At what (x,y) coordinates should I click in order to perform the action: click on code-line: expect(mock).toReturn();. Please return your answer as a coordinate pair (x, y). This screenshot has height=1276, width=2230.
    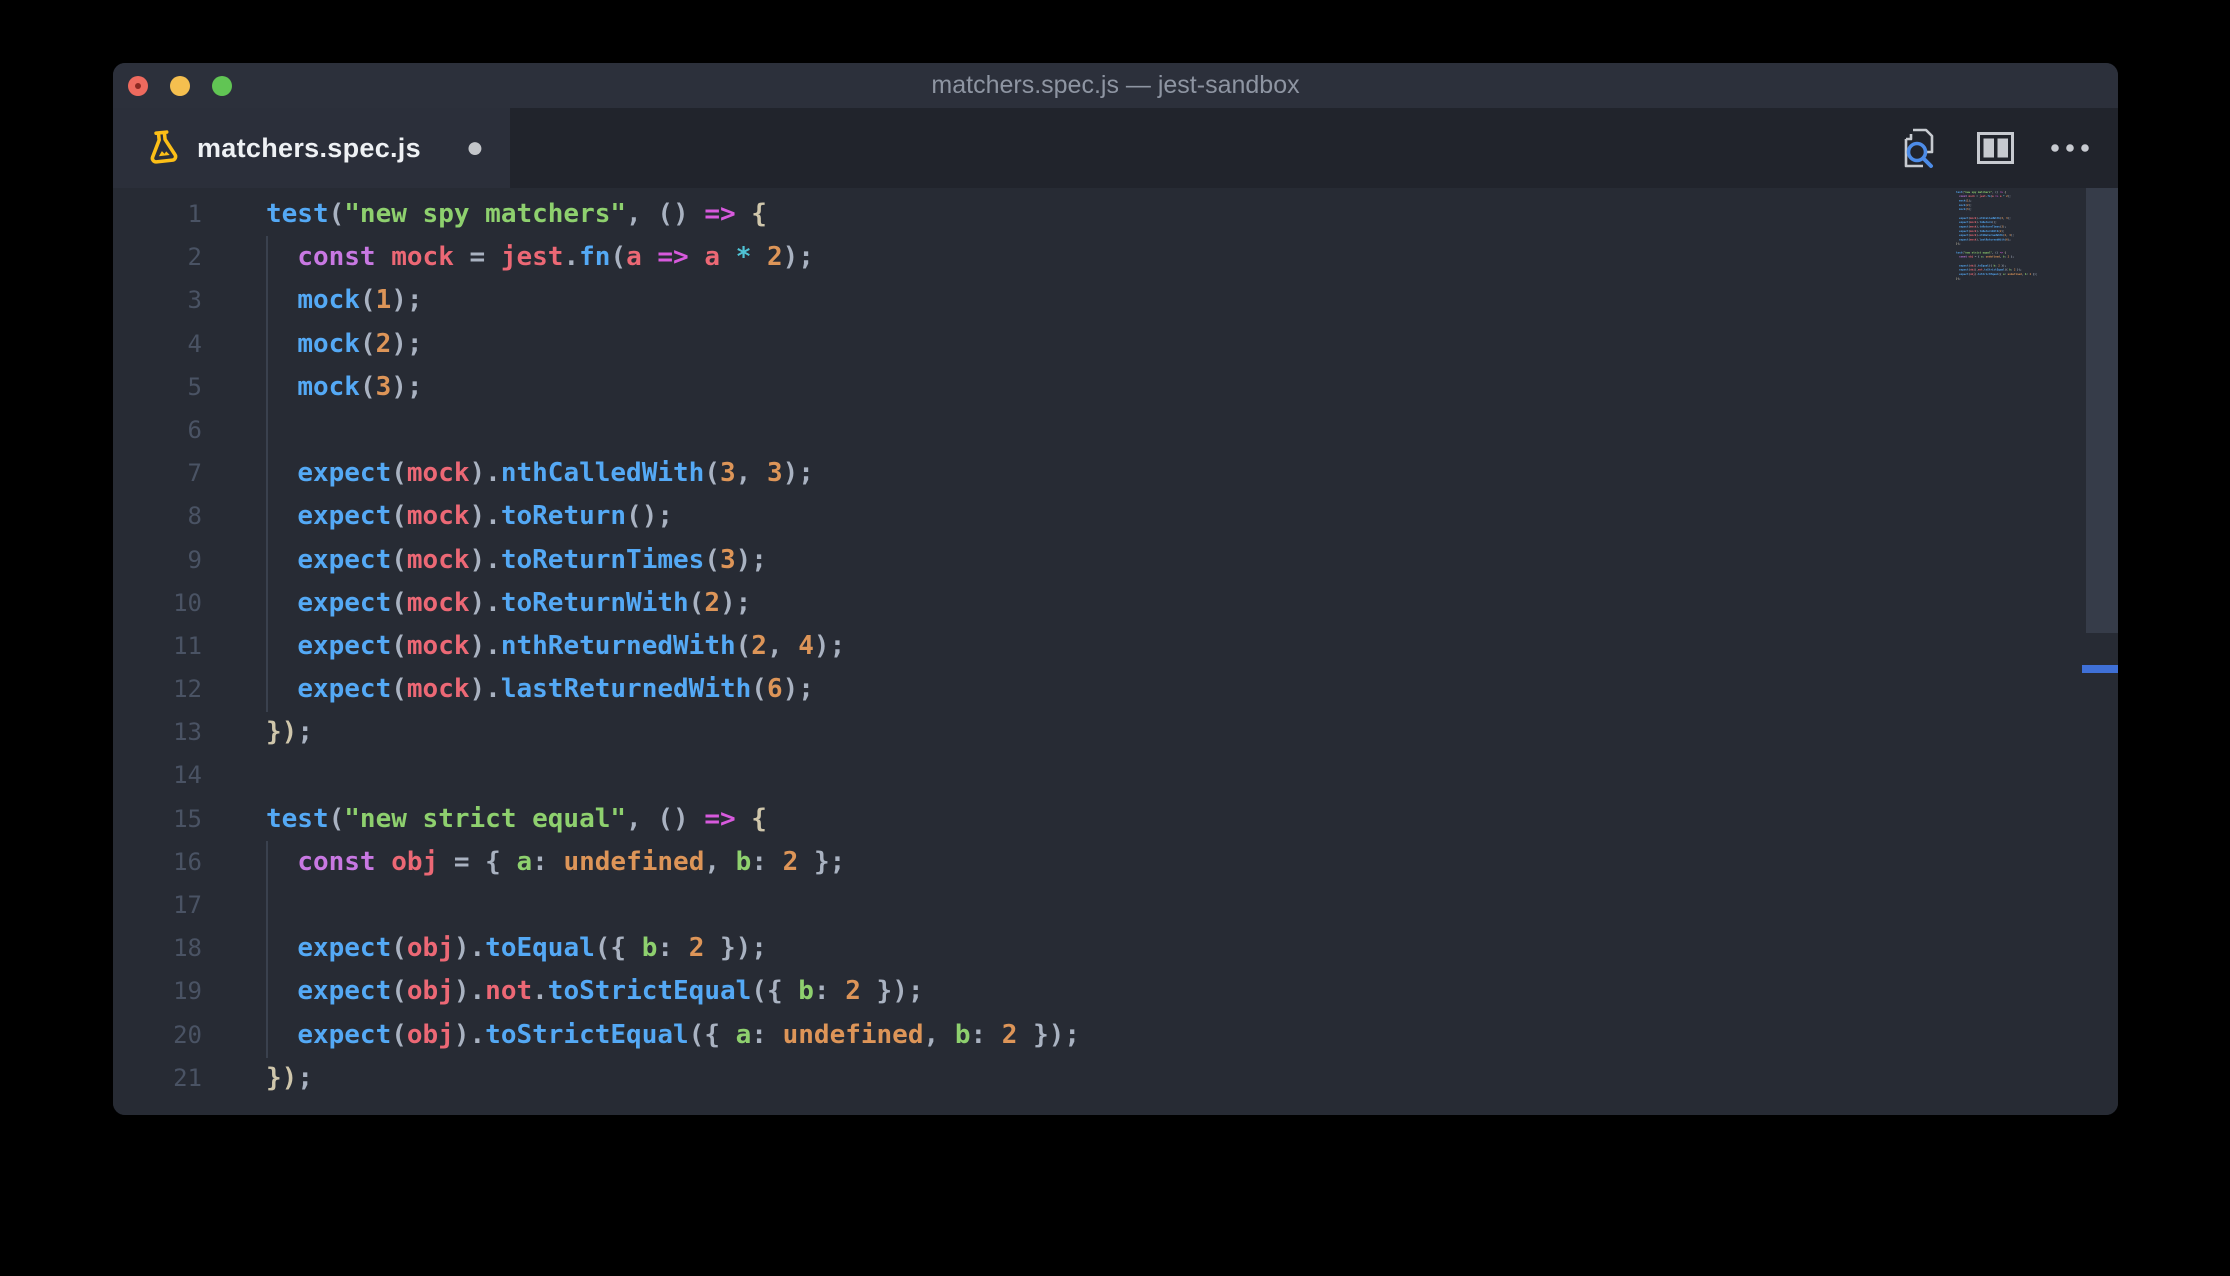
    Looking at the image, I should click on (673, 516).